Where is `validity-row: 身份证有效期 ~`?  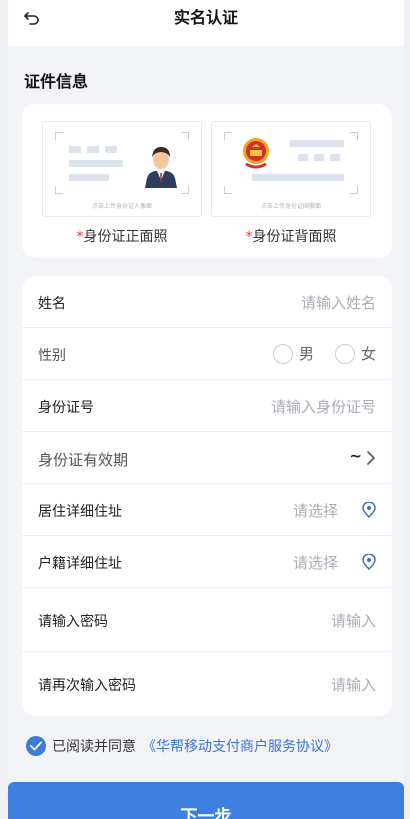 validity-row: 身份证有效期 ~ is located at coordinates (207, 458).